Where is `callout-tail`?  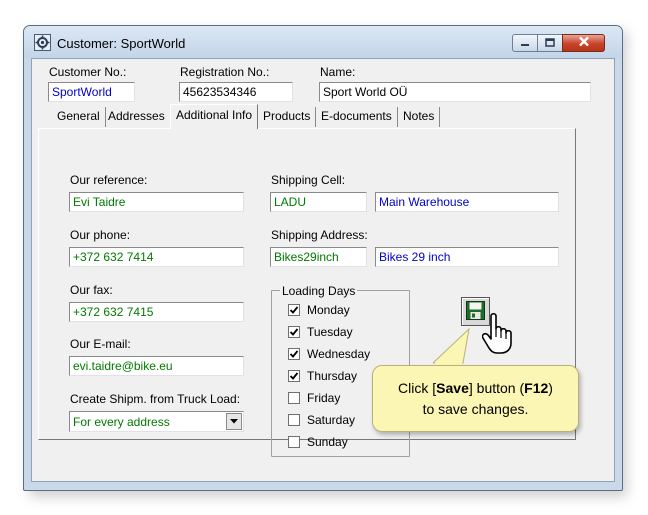 callout-tail is located at coordinates (451, 346).